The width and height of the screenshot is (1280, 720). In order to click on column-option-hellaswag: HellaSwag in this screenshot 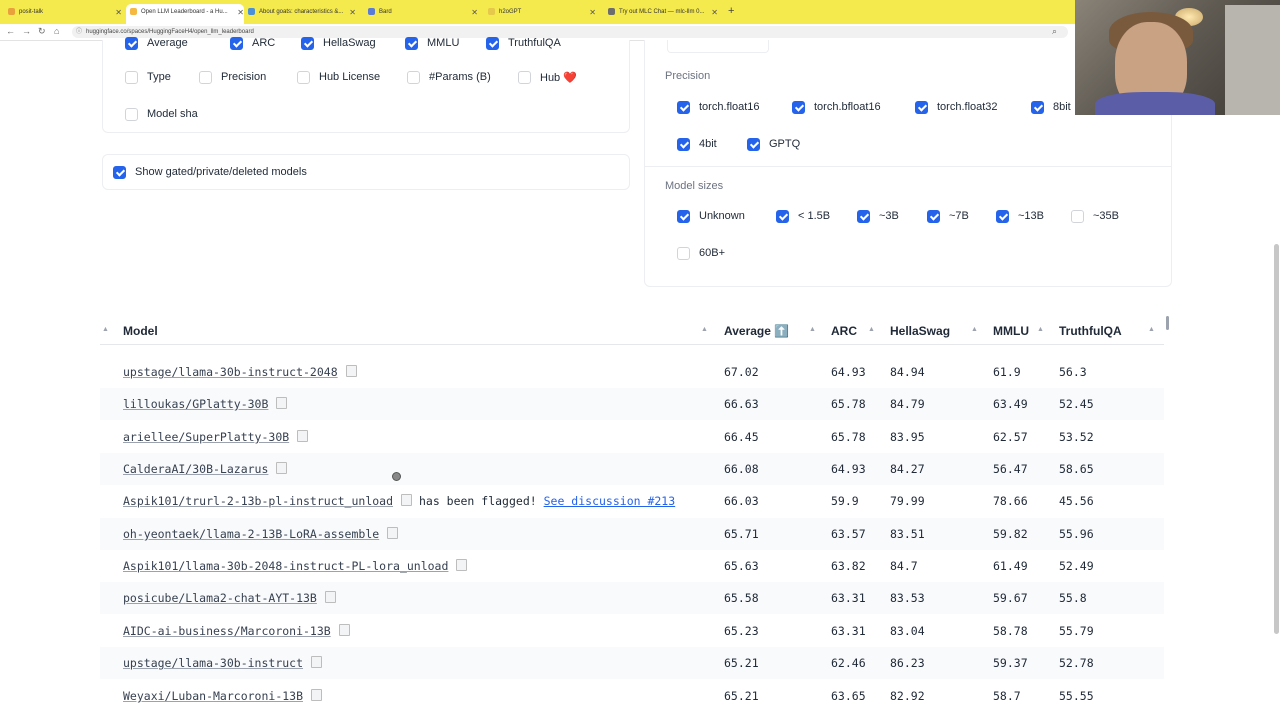, I will do `click(338, 43)`.